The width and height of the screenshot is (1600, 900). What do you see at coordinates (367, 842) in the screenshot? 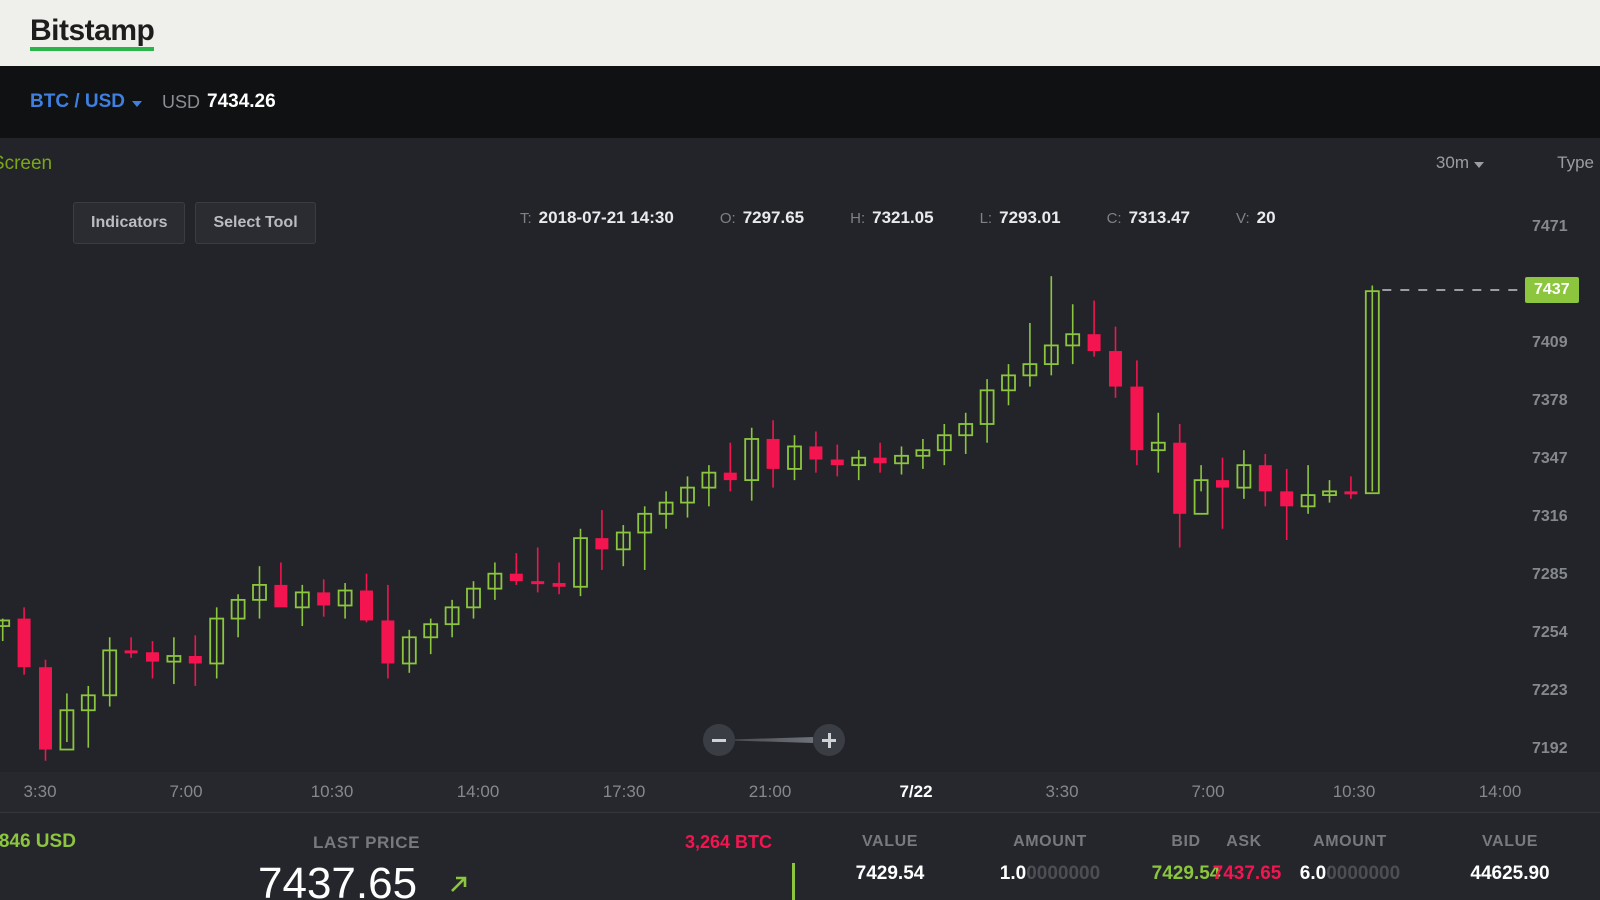
I see `last-price-label: LAST PRICE` at bounding box center [367, 842].